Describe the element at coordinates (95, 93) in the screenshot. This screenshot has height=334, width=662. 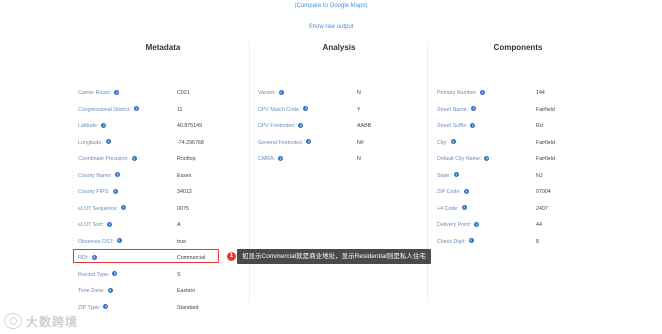
I see `field-label-text: Carrier Route:` at that location.